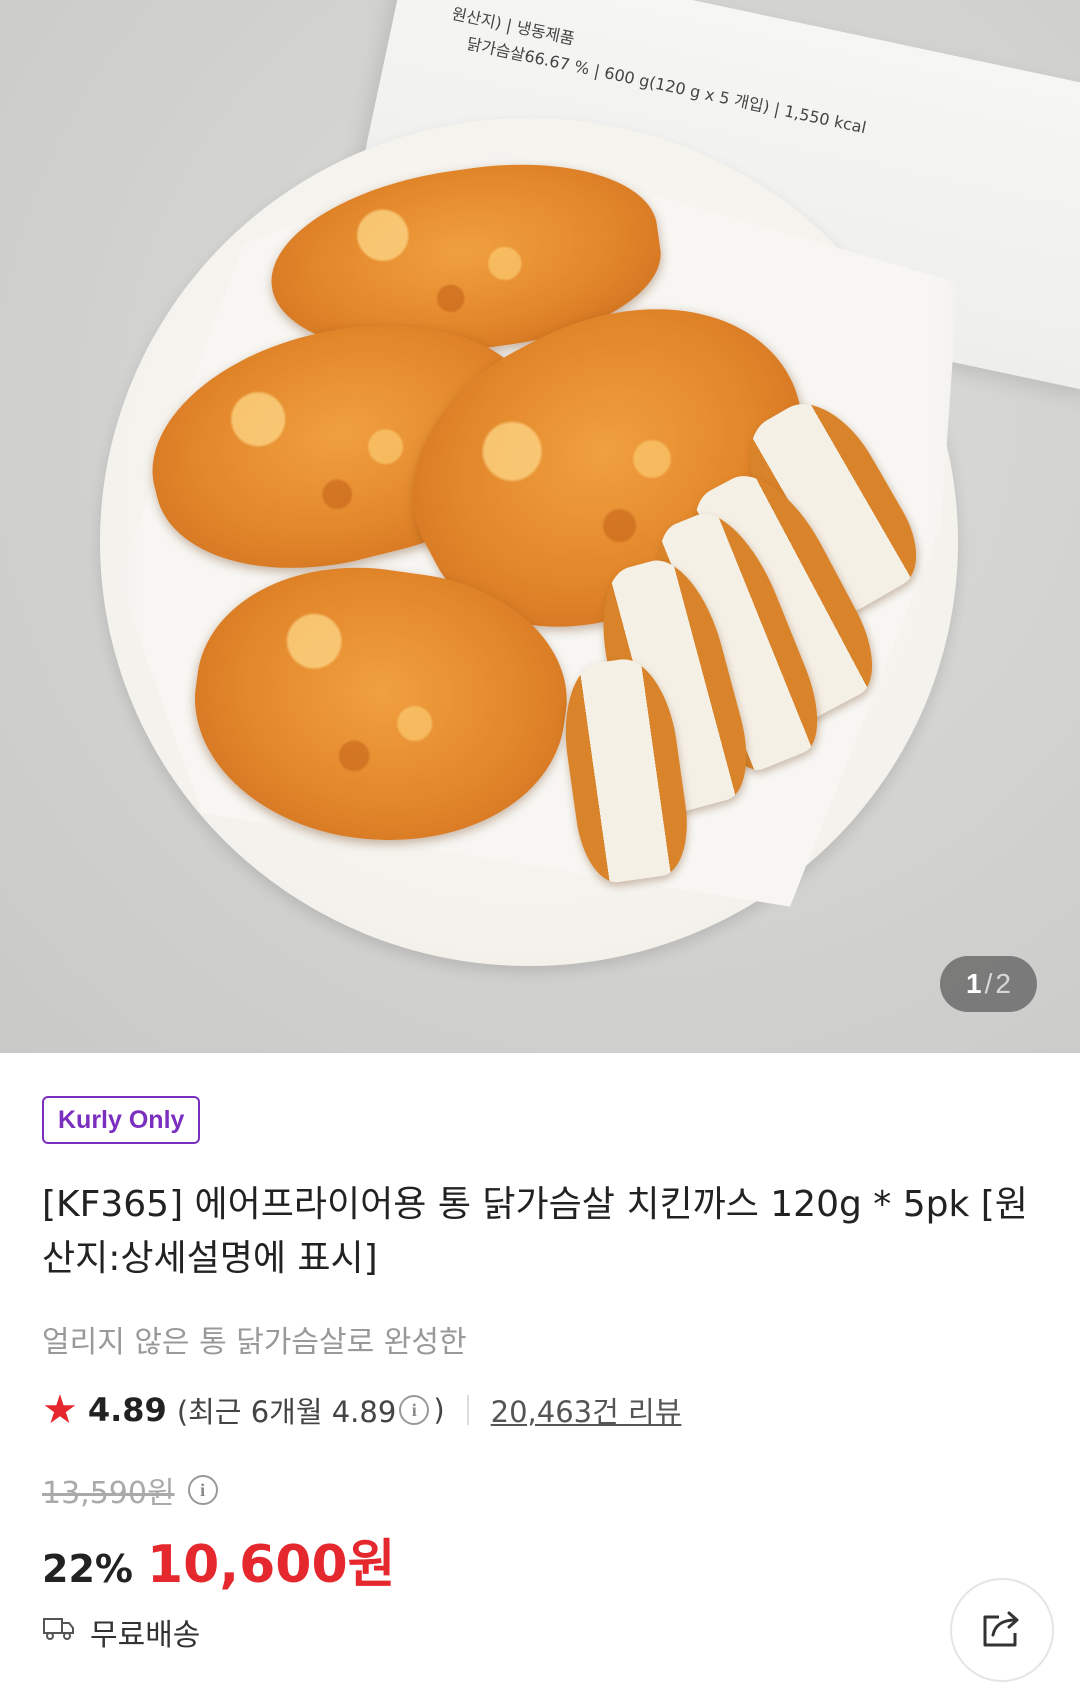  What do you see at coordinates (1003, 983) in the screenshot?
I see `counter-total: 2` at bounding box center [1003, 983].